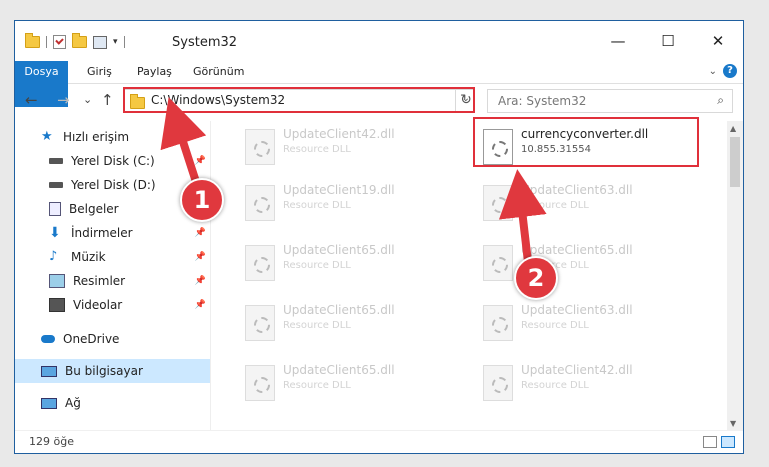 The height and width of the screenshot is (467, 769). Describe the element at coordinates (55, 233) in the screenshot. I see `download-icon: ⬇` at that location.